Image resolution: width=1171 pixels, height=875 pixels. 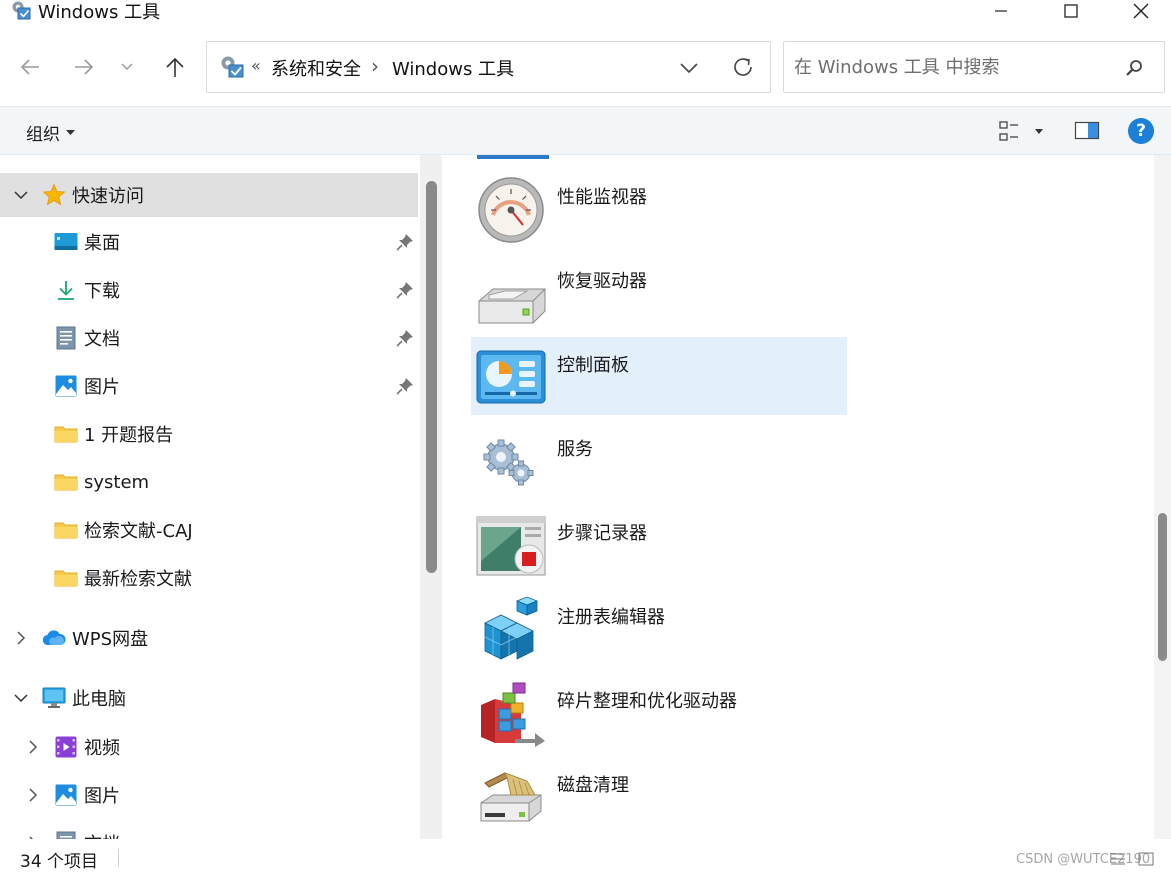 I want to click on nav-label: 检索文献-CAJ, so click(x=138, y=531).